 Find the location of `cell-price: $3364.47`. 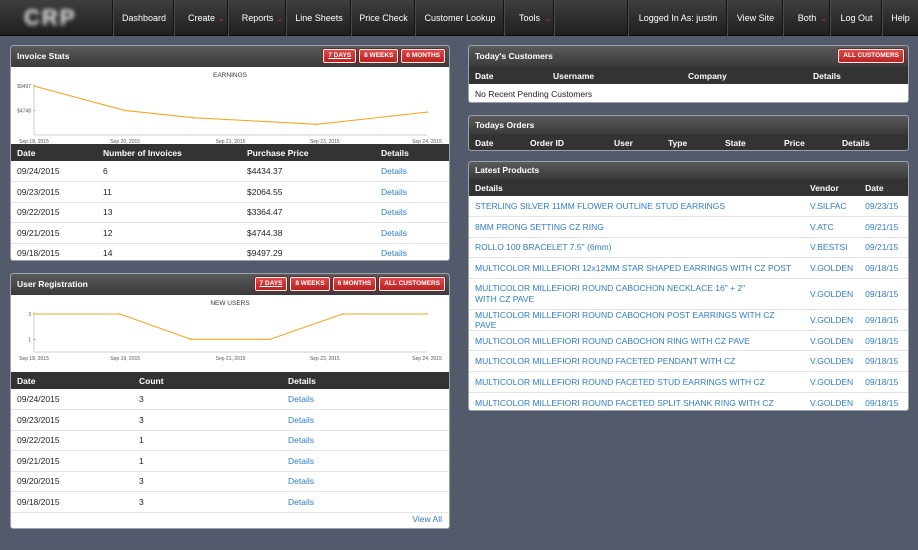

cell-price: $3364.47 is located at coordinates (308, 212).